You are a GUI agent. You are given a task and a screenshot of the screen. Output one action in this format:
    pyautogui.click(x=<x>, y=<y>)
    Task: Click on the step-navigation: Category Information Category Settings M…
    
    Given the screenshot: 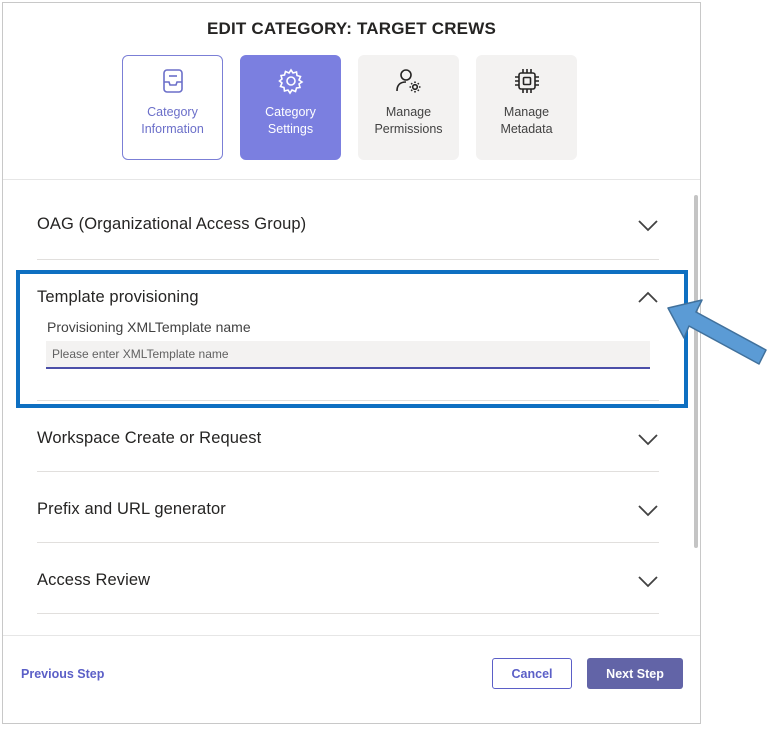 What is the action you would take?
    pyautogui.click(x=349, y=107)
    